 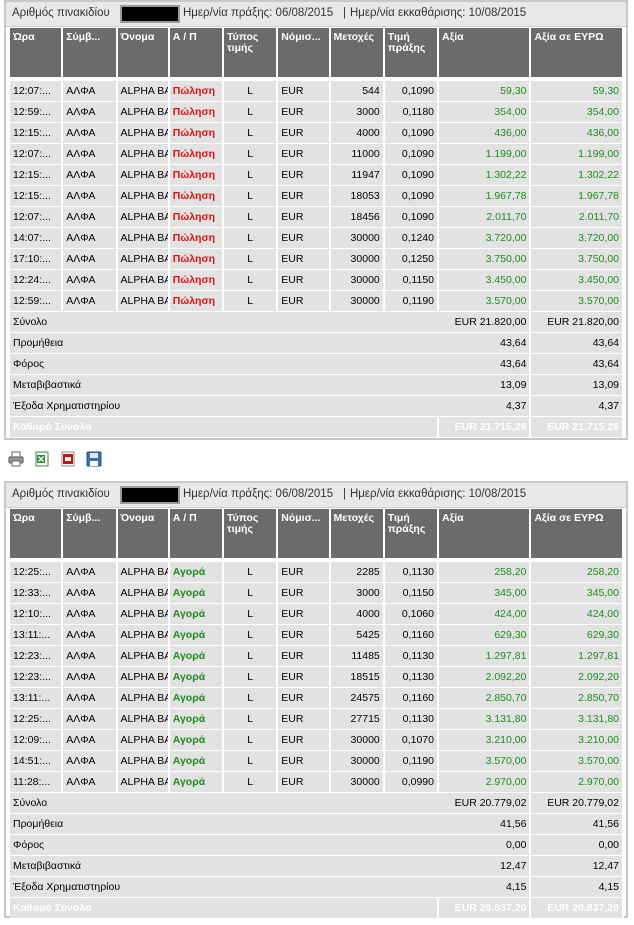 What do you see at coordinates (224, 866) in the screenshot?
I see `summary-label: Μεταβιβαστικά` at bounding box center [224, 866].